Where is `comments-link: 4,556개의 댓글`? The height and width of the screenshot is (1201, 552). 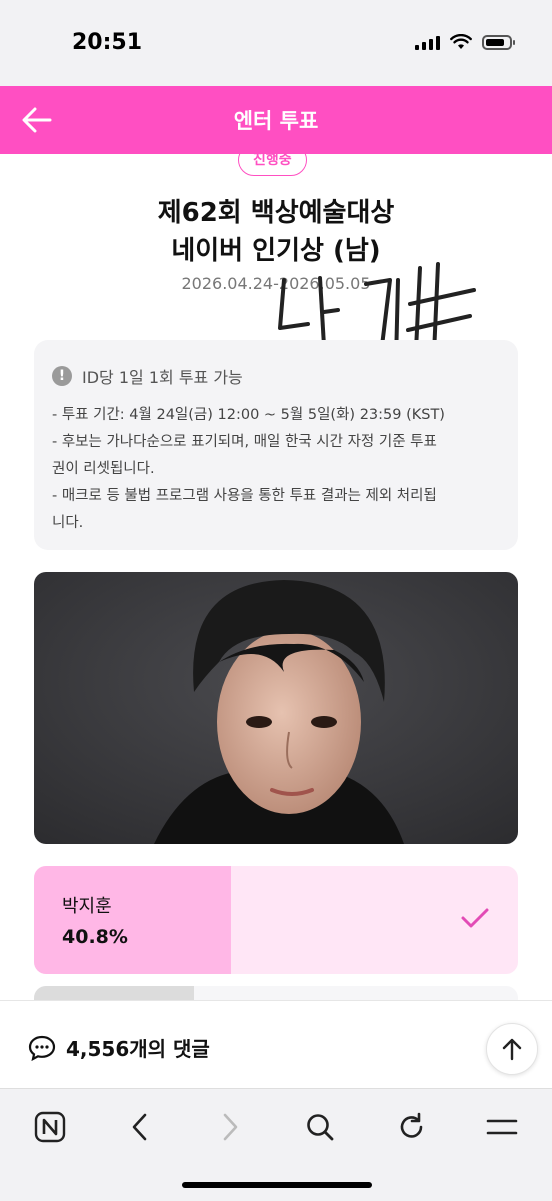
comments-link: 4,556개의 댓글 is located at coordinates (119, 1047).